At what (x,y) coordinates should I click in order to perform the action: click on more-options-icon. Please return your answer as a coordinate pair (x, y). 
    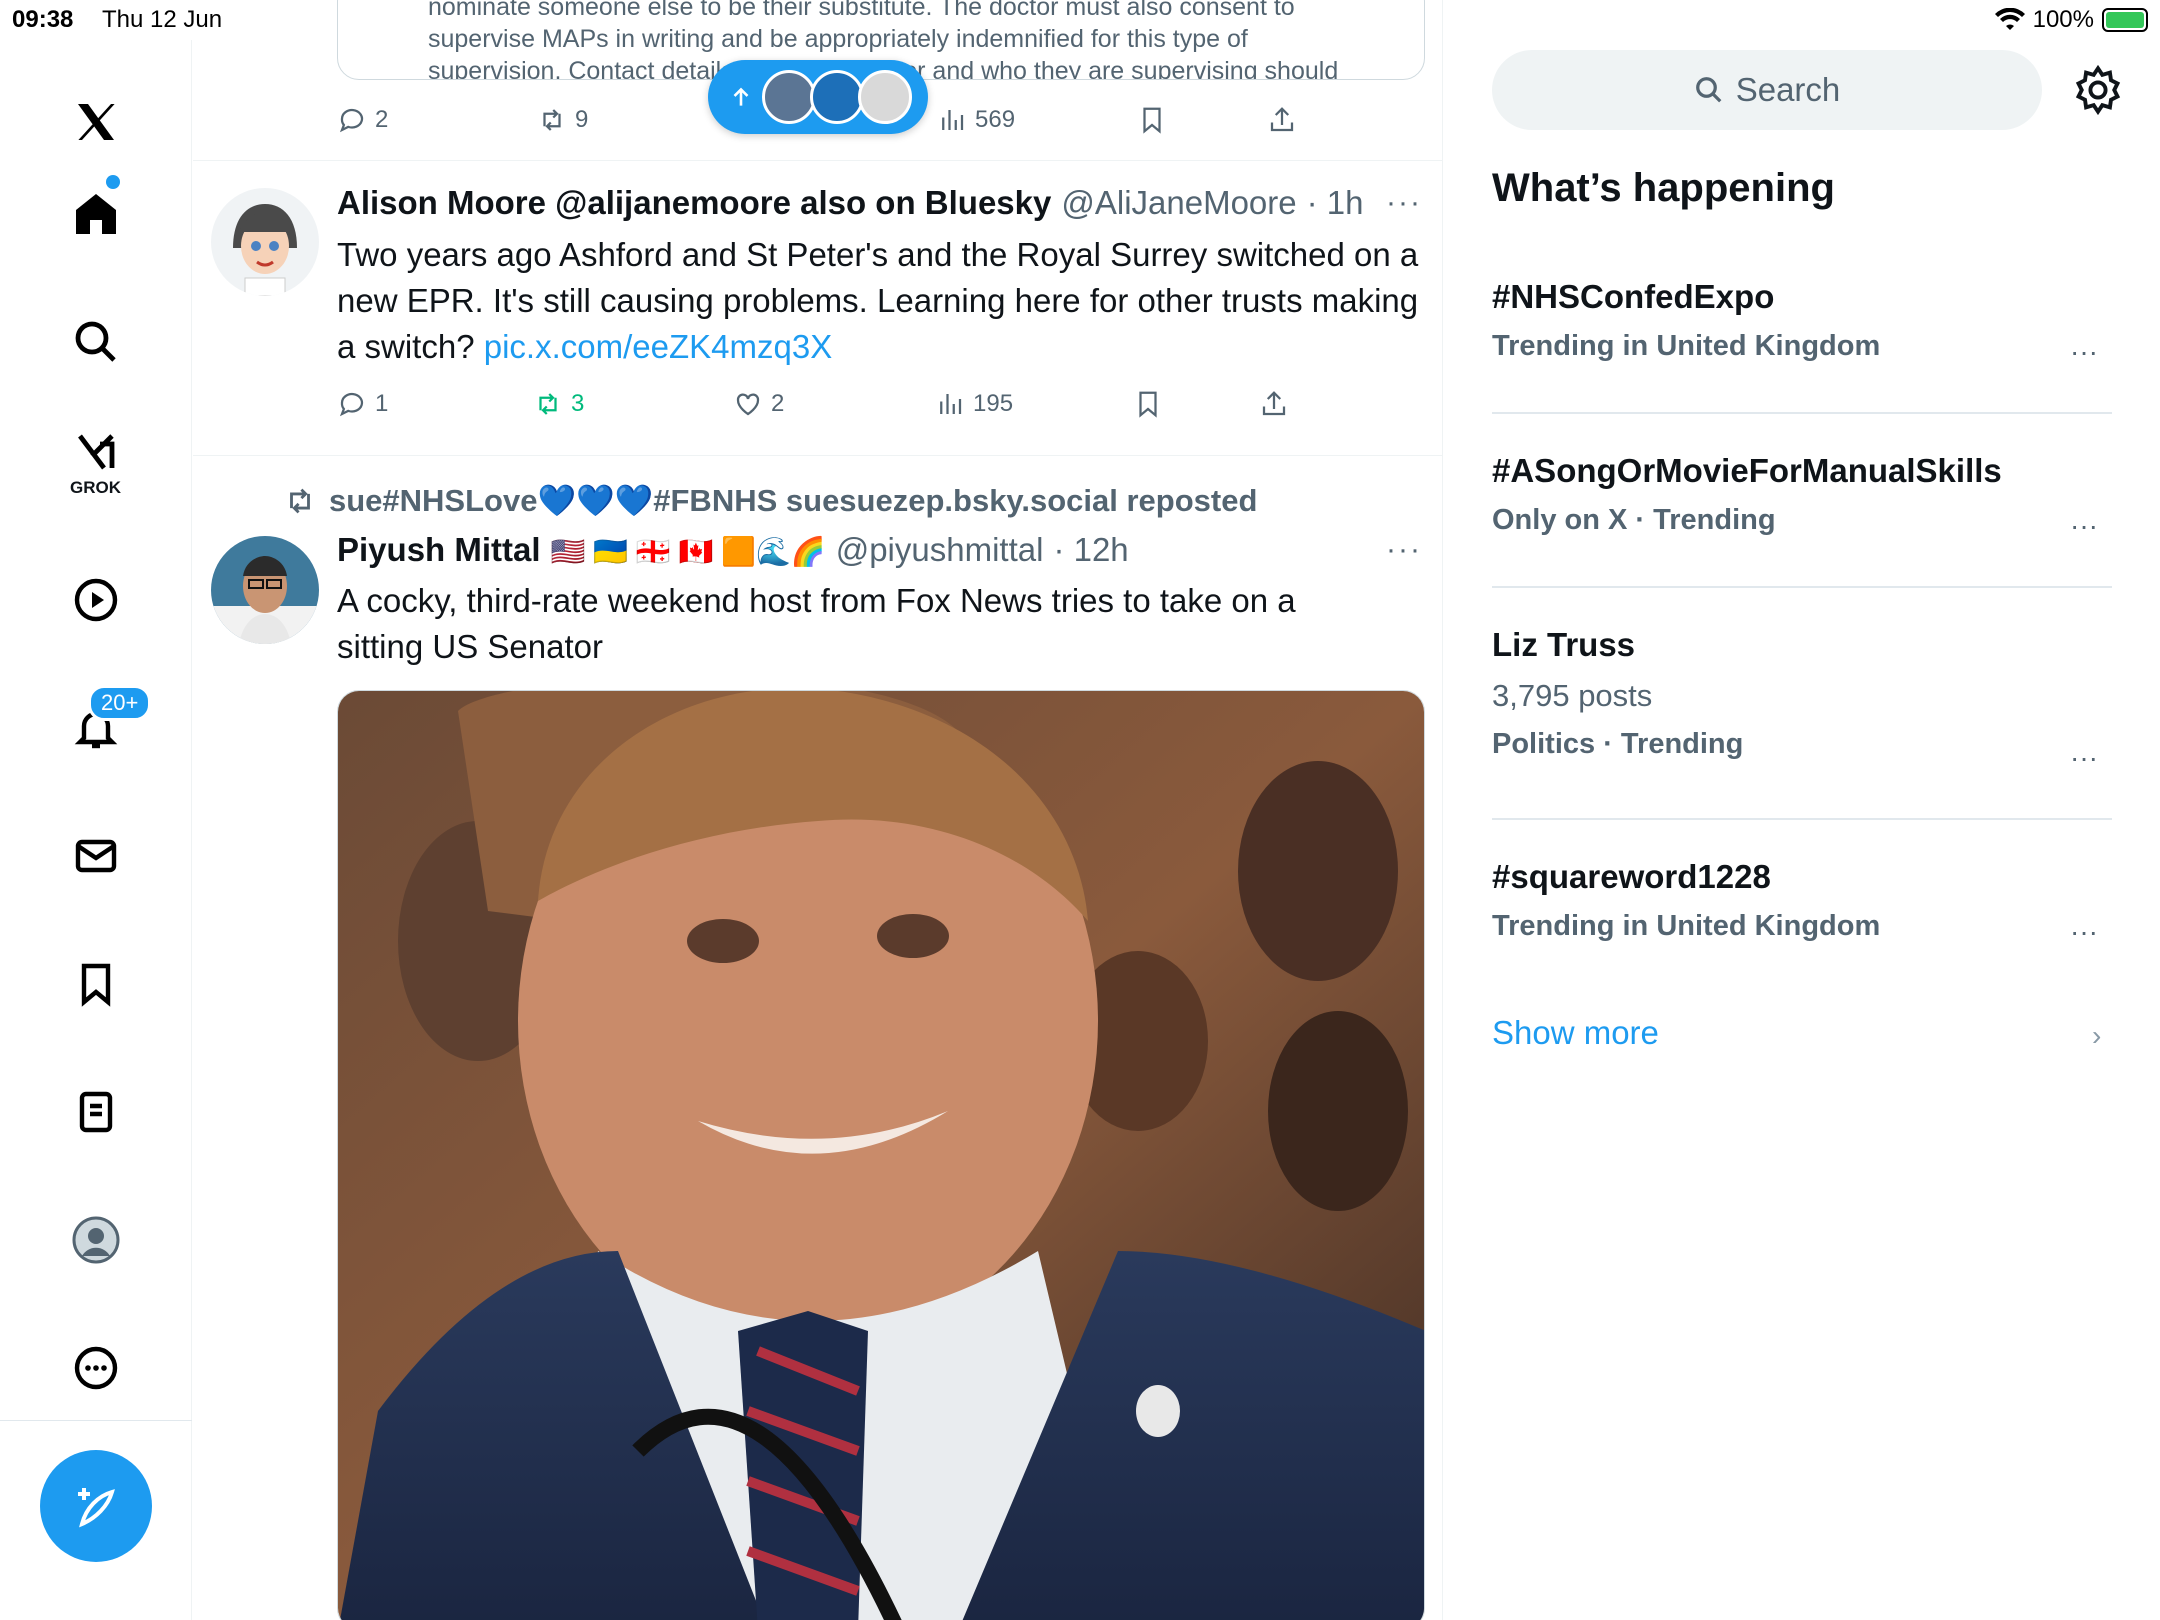
    Looking at the image, I should click on (96, 1368).